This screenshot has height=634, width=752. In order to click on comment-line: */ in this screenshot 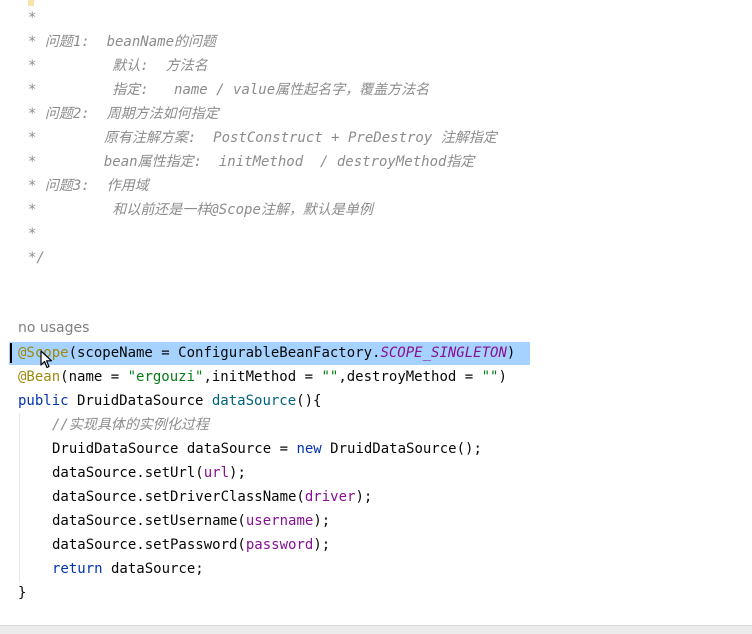, I will do `click(36, 258)`.